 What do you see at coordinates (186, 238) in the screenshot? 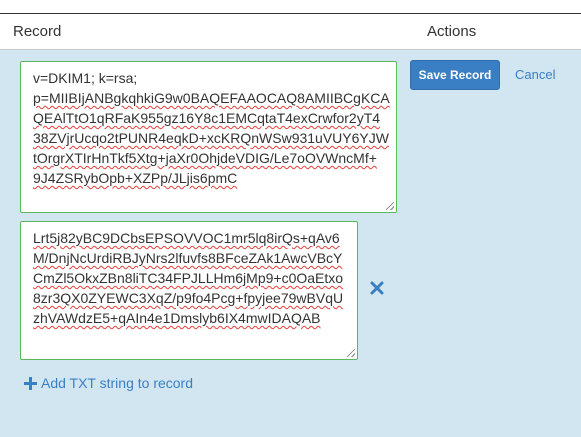
I see `txt-line: Lrt5j82yBC9DCbsEPSOVVOC1mr5lq8irQs+qAv6` at bounding box center [186, 238].